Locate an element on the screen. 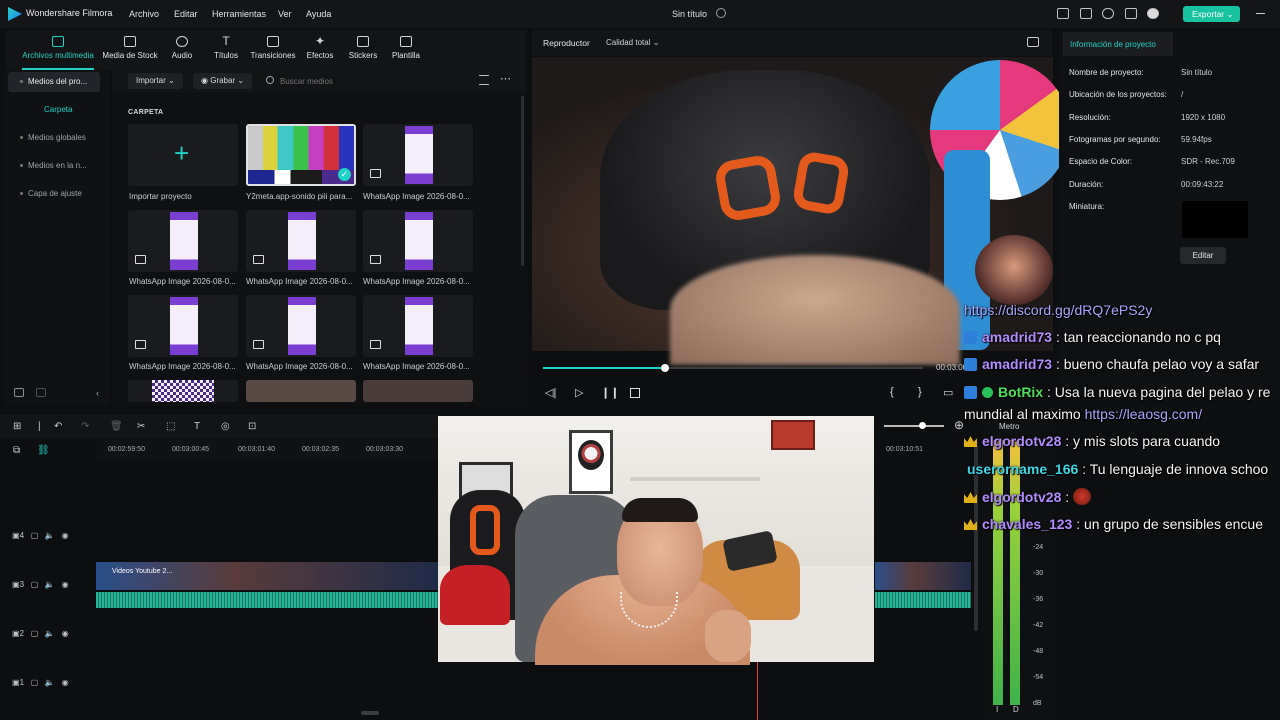 The width and height of the screenshot is (1280, 720). collapse-panel-icon: ‹ is located at coordinates (97, 393).